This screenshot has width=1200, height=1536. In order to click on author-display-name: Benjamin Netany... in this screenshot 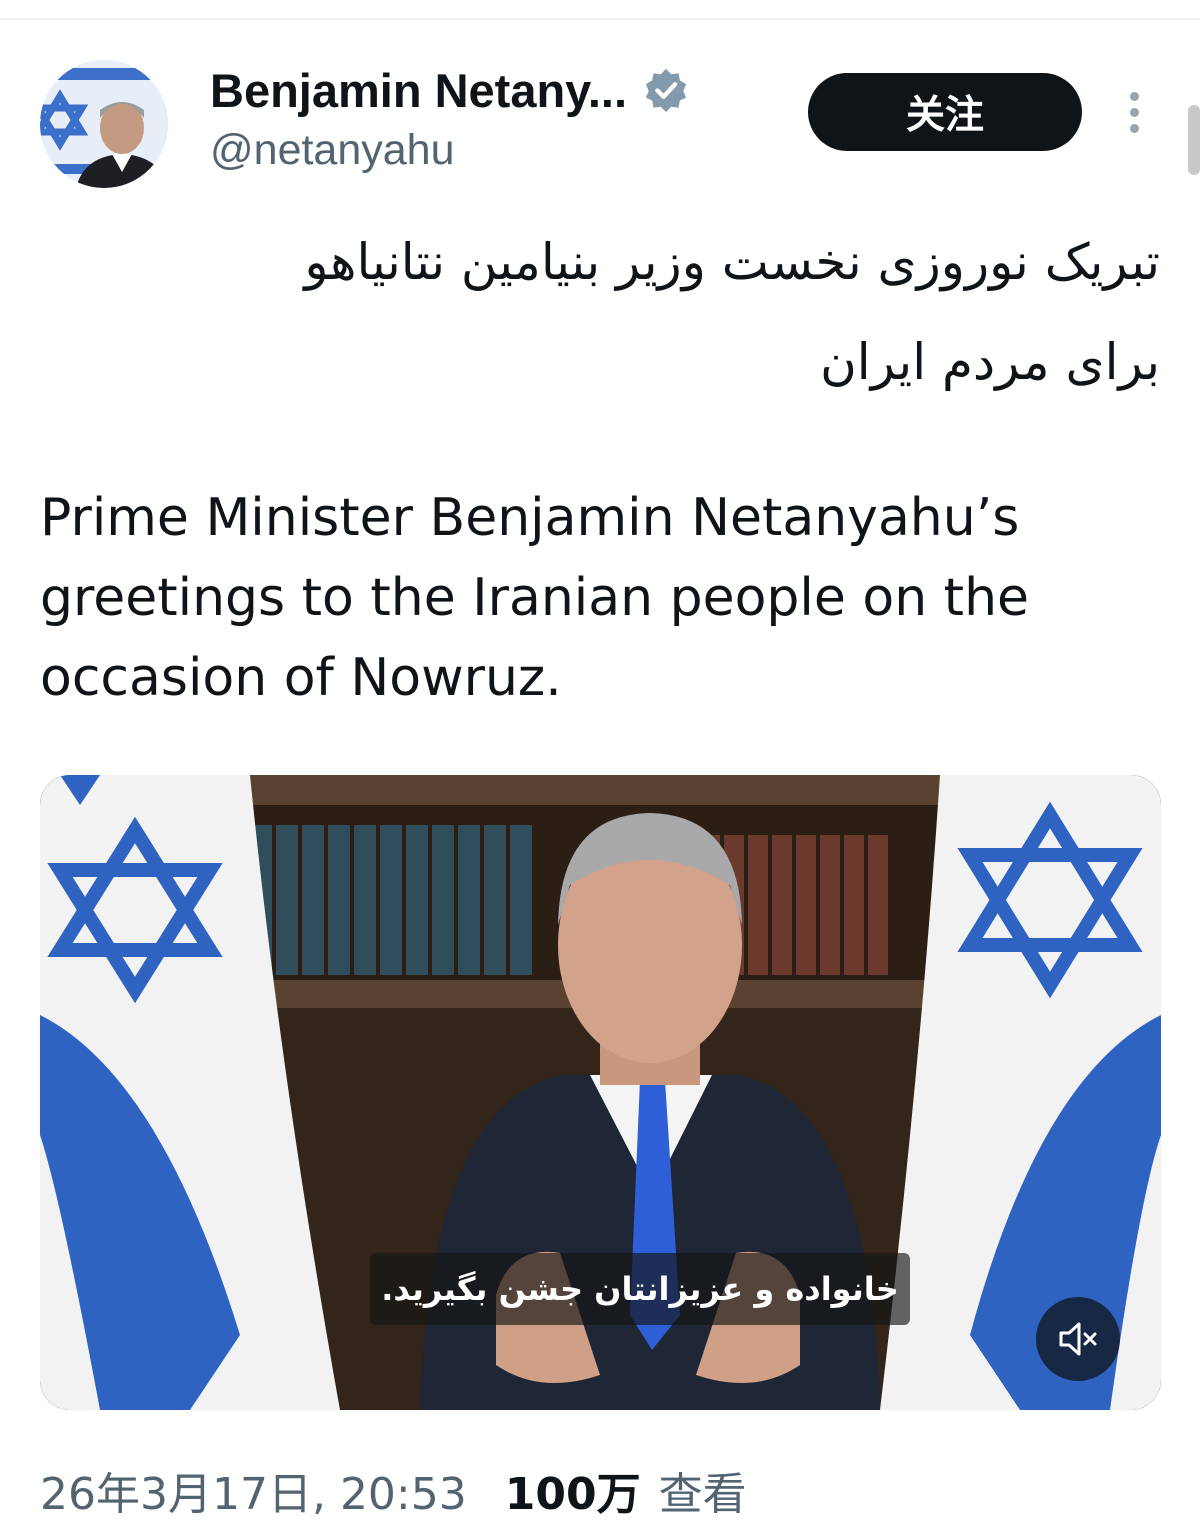, I will do `click(418, 90)`.